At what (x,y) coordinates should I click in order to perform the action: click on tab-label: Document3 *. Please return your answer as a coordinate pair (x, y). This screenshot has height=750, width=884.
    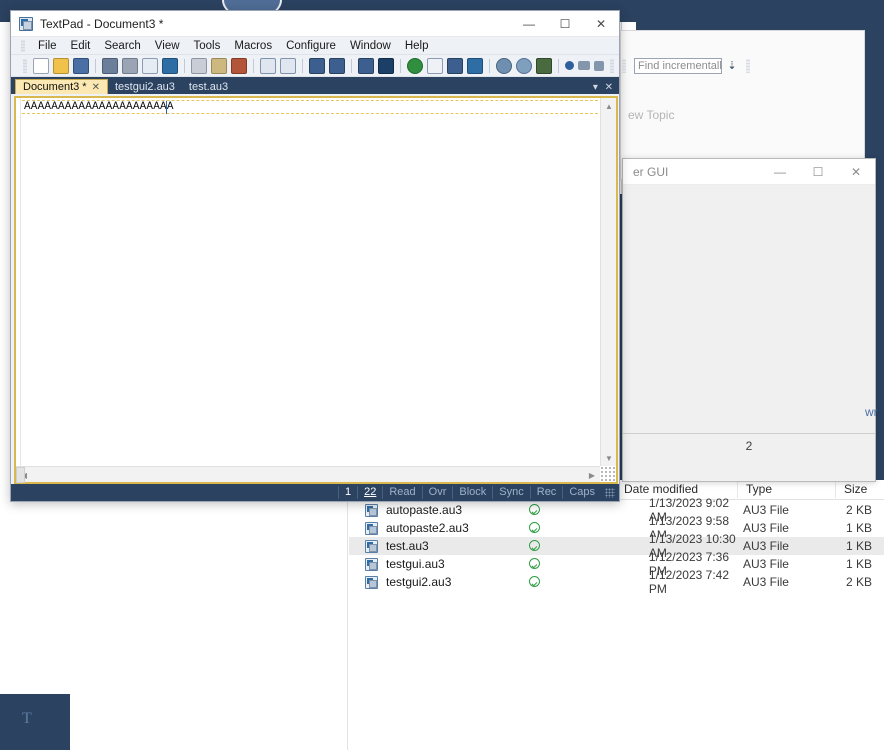
    Looking at the image, I should click on (55, 87).